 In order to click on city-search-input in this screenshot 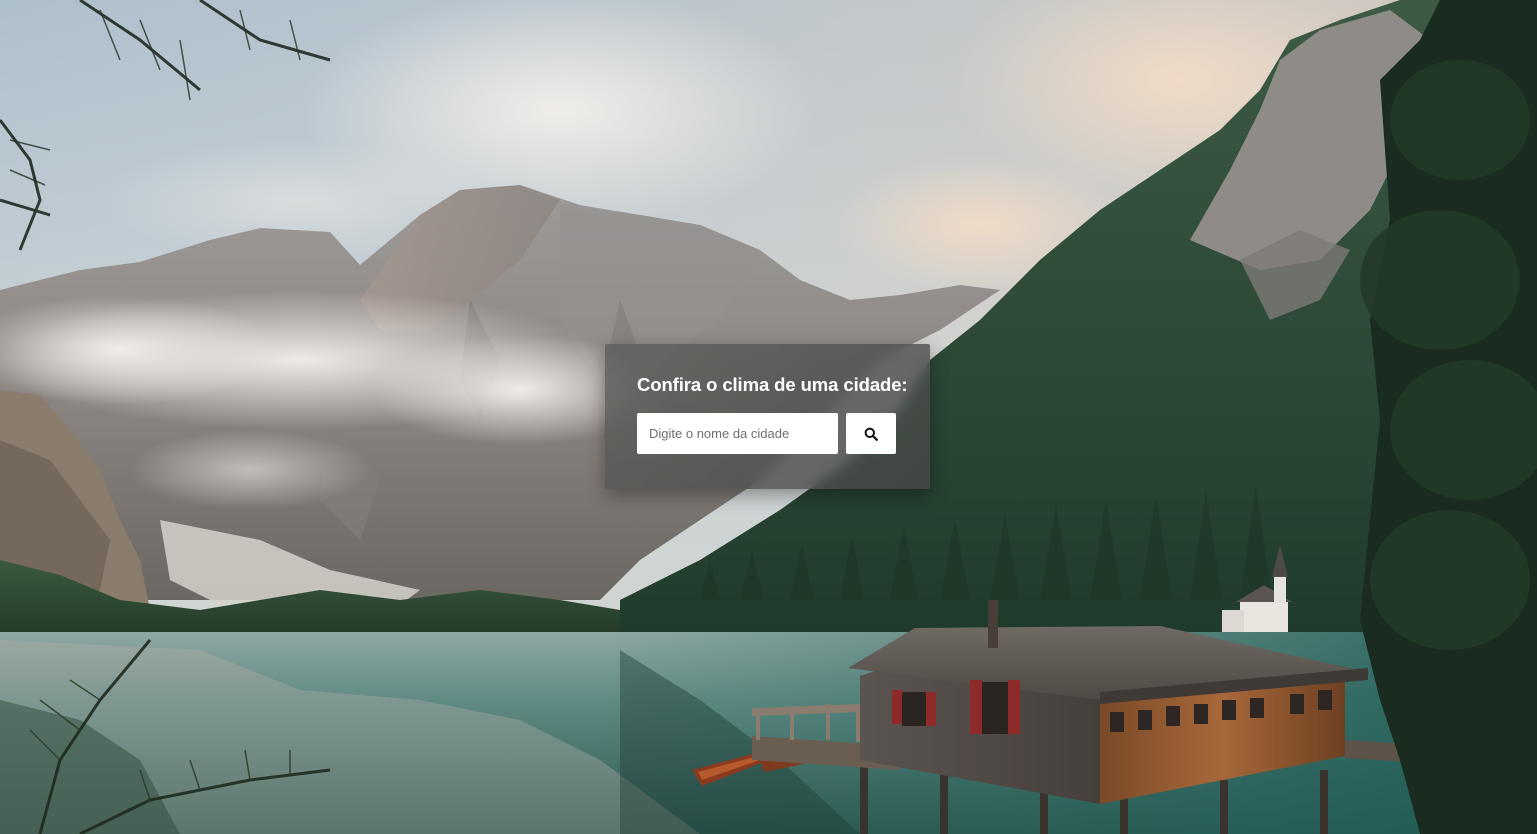, I will do `click(737, 433)`.